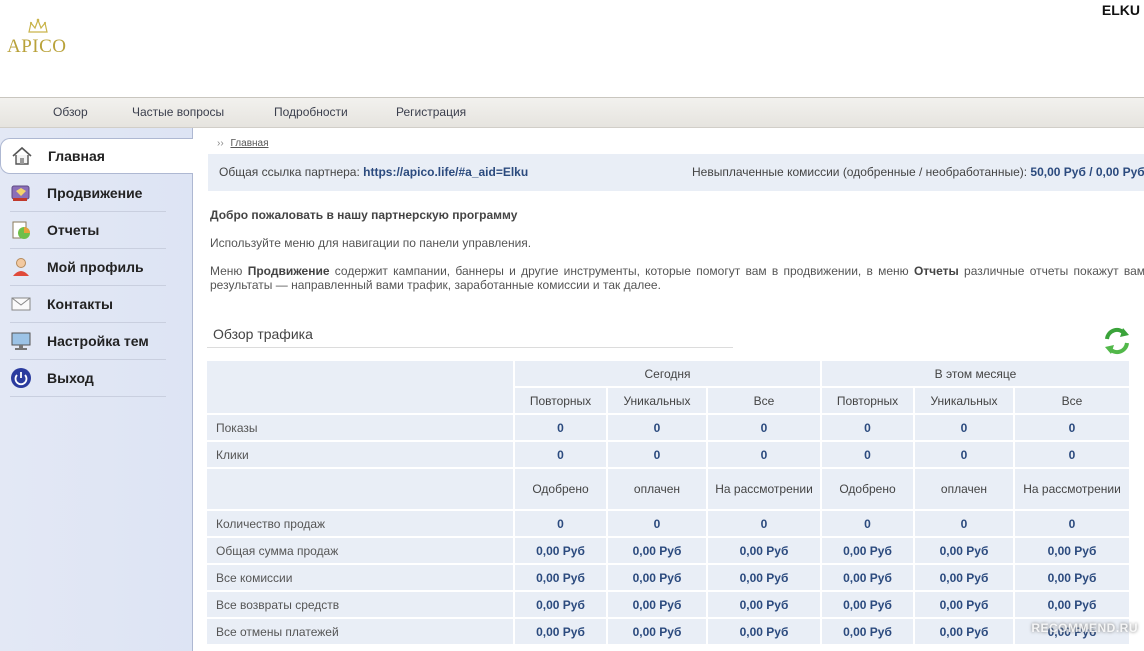 Image resolution: width=1144 pixels, height=651 pixels. Describe the element at coordinates (21, 267) in the screenshot. I see `profile-icon` at that location.